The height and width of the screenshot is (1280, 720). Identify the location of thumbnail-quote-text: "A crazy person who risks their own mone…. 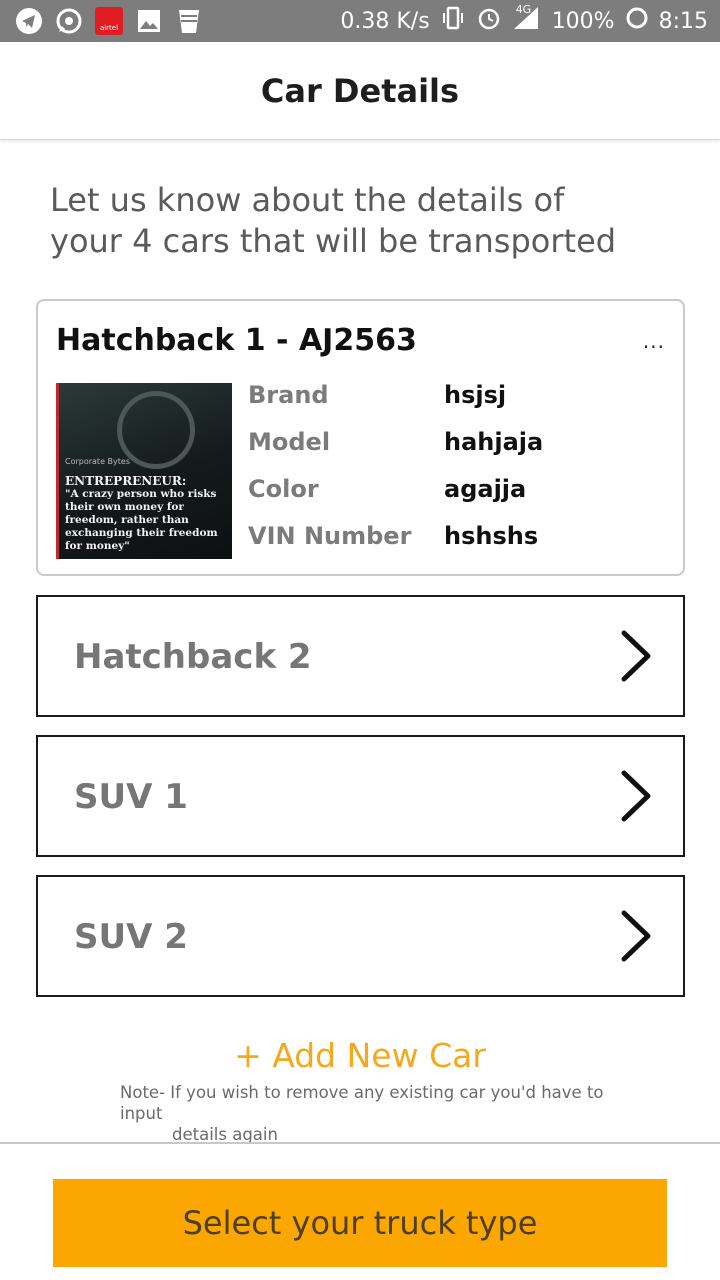
(141, 520).